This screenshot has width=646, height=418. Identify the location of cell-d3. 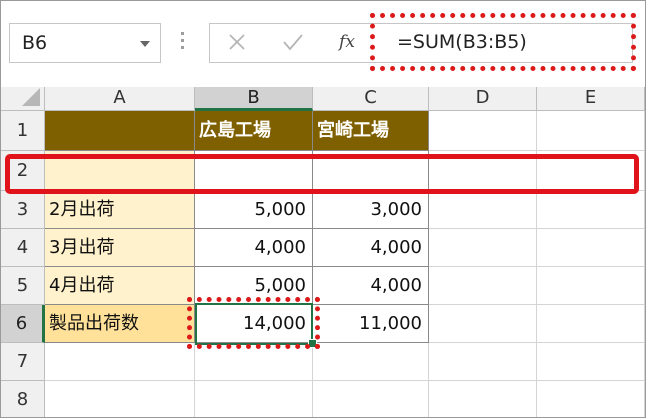
(483, 210).